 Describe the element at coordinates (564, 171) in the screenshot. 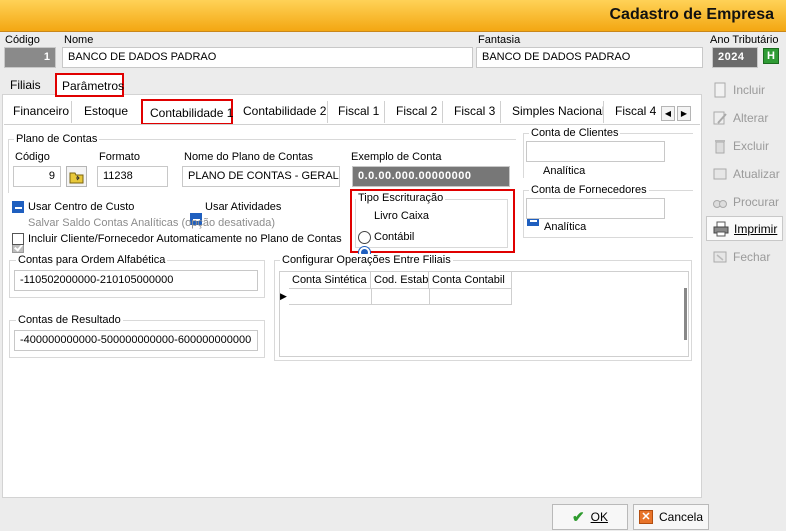

I see `clientes-analitica-label: Analítica` at that location.